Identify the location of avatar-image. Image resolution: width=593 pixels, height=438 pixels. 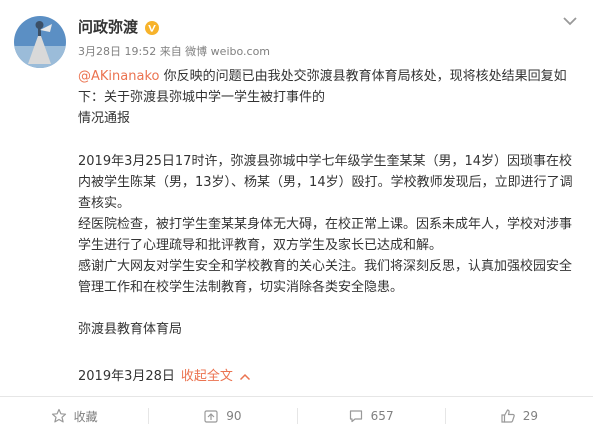
(40, 42).